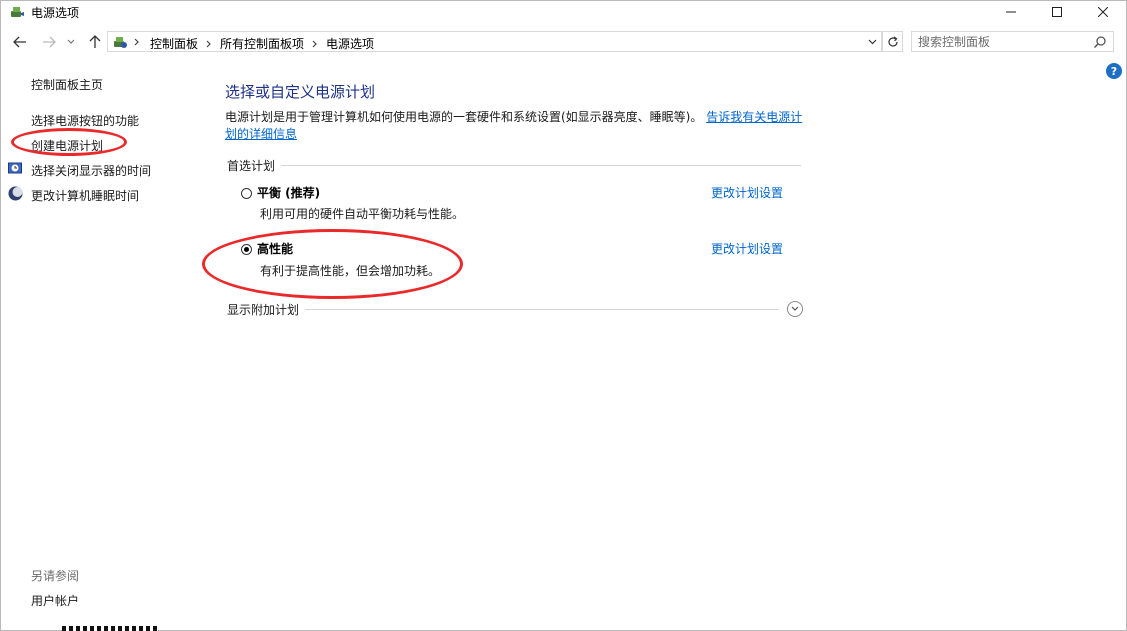  I want to click on change-plan-settings-balanced: 更改计划设置, so click(747, 192).